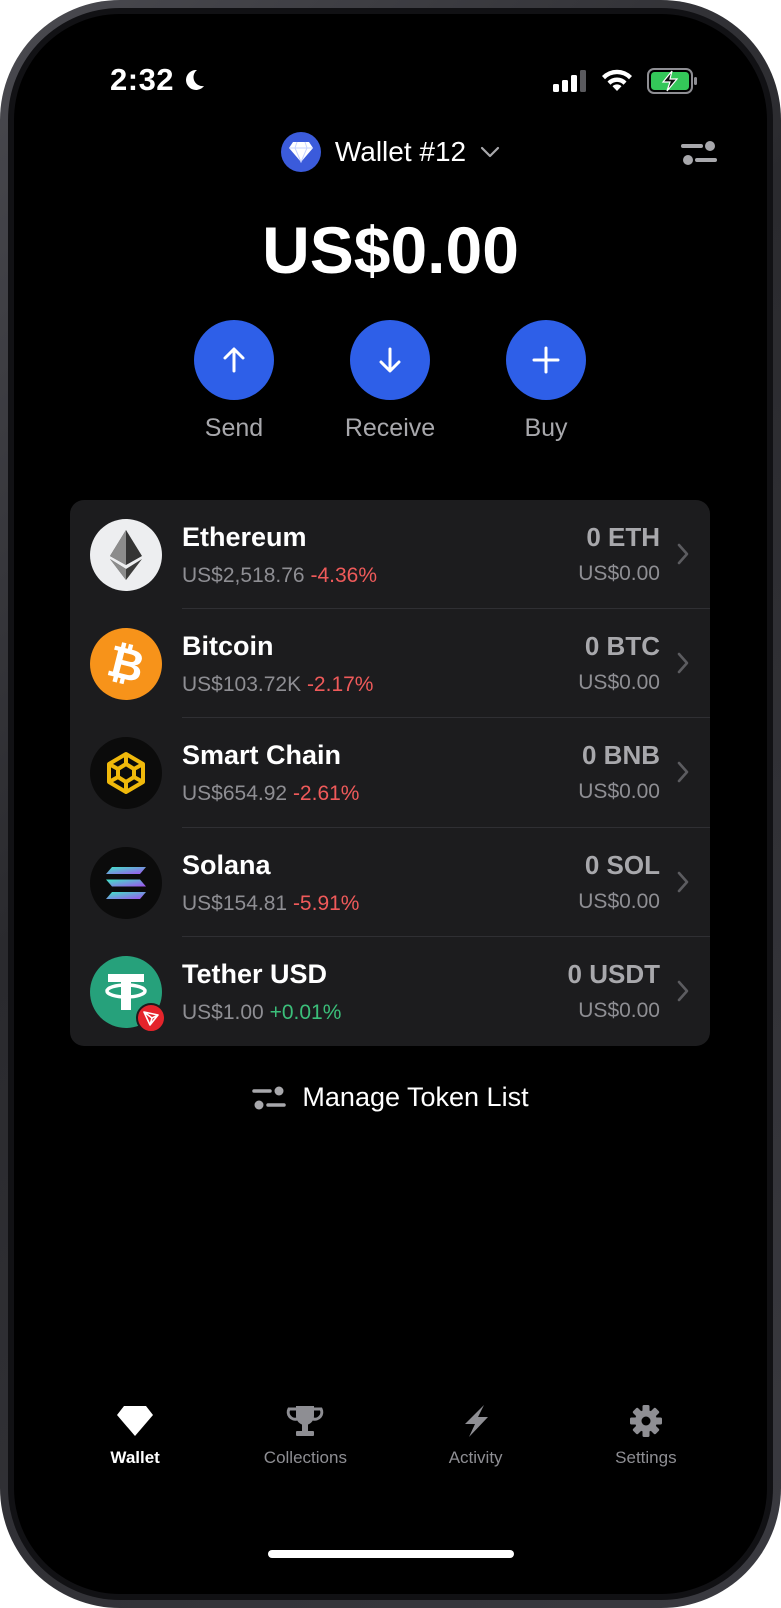 This screenshot has height=1608, width=781. What do you see at coordinates (135, 1457) in the screenshot?
I see `tab-label: Wallet` at bounding box center [135, 1457].